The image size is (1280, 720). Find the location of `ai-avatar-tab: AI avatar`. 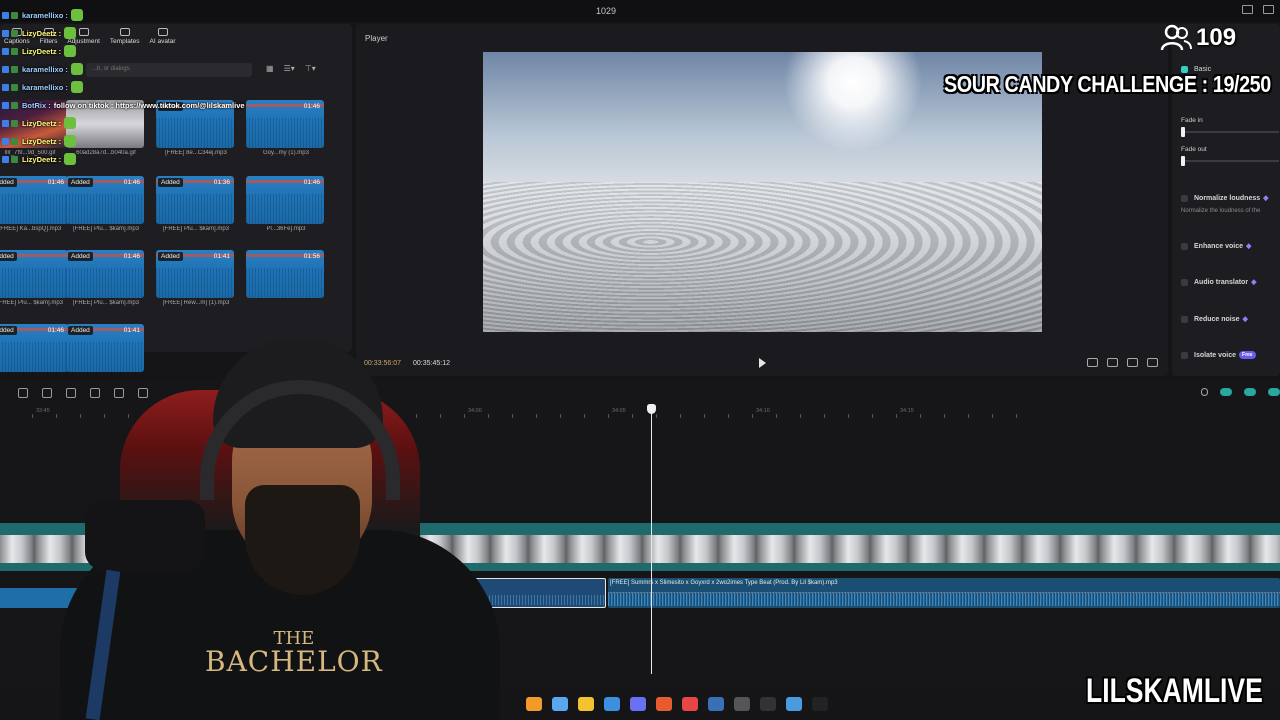

ai-avatar-tab: AI avatar is located at coordinates (163, 39).